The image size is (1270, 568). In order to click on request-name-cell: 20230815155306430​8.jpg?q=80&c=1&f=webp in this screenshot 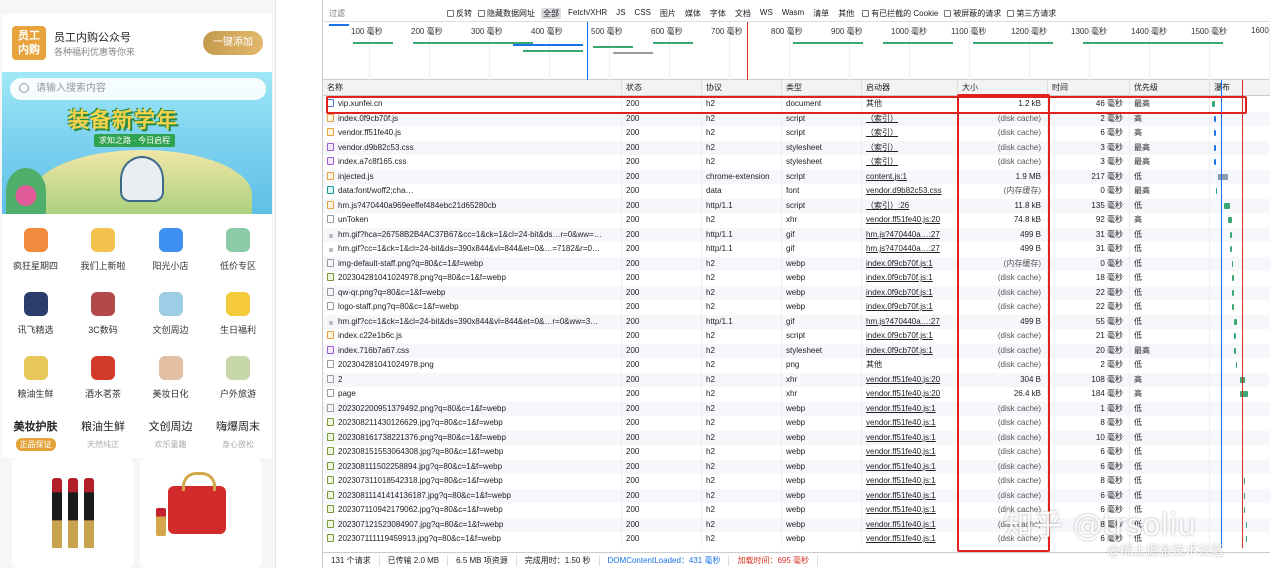, I will do `click(472, 452)`.